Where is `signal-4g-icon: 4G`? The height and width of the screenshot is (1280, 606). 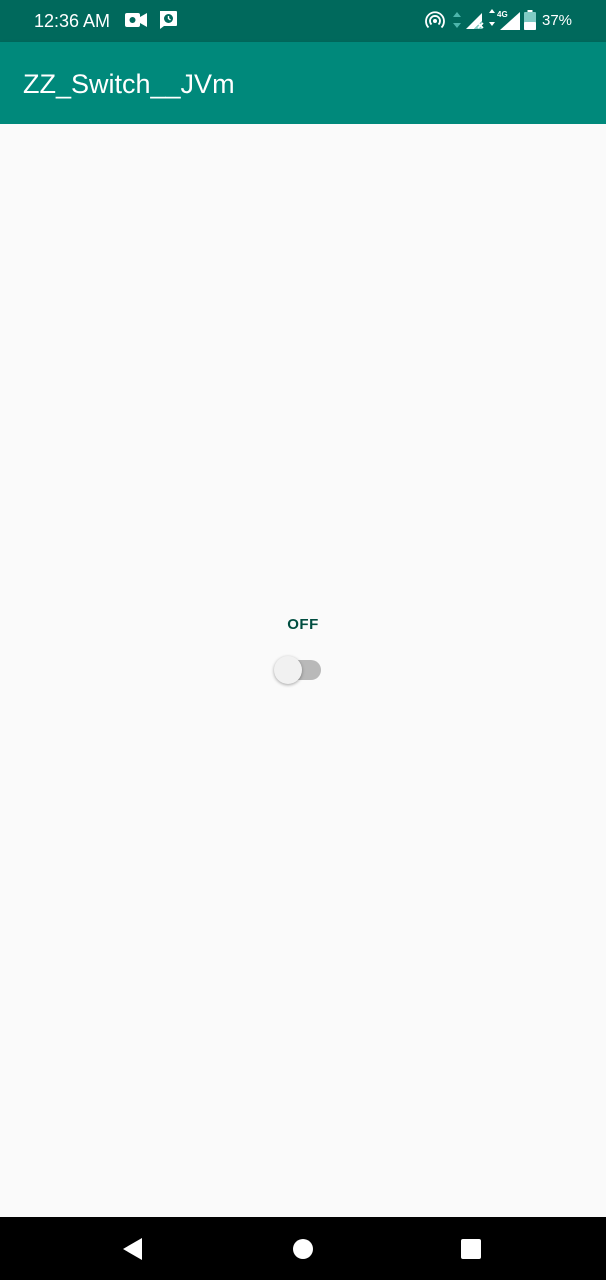
signal-4g-icon: 4G is located at coordinates (504, 19).